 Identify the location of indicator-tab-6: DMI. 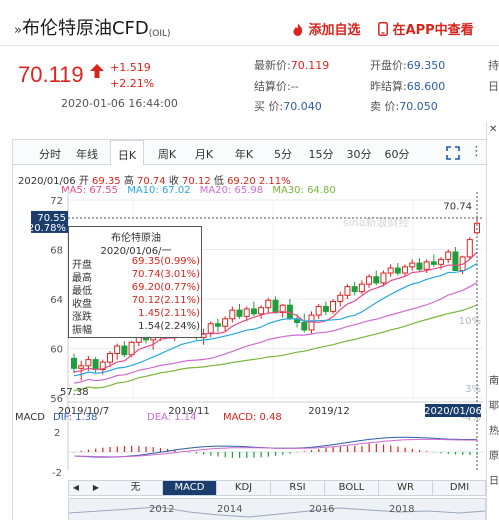
(460, 488).